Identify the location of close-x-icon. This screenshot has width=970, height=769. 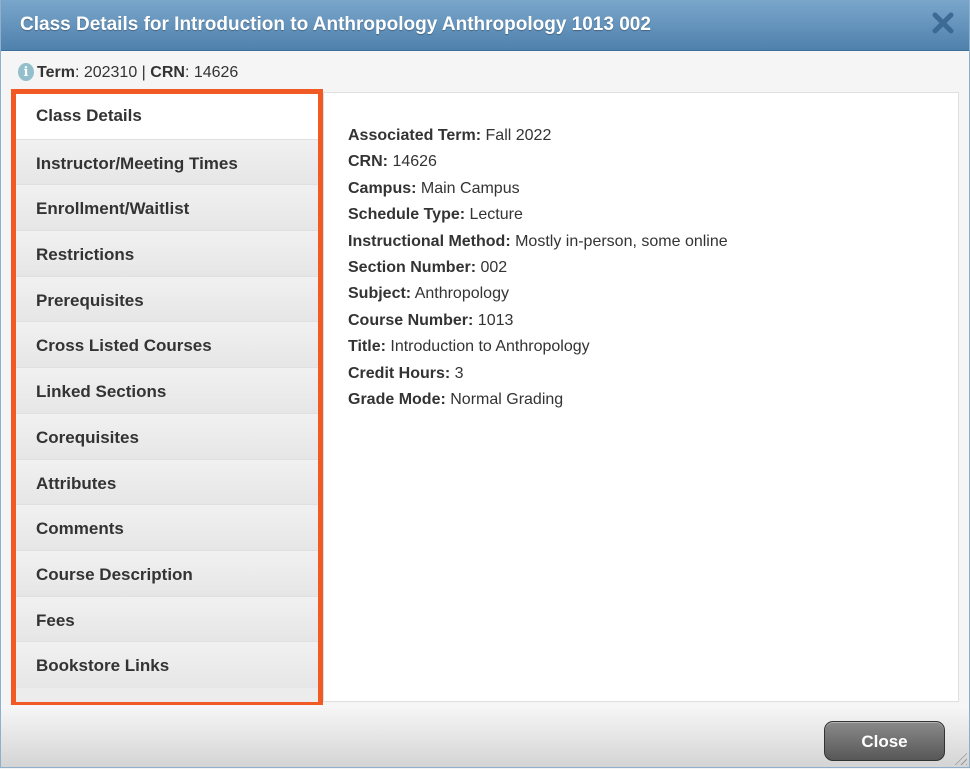
(943, 23).